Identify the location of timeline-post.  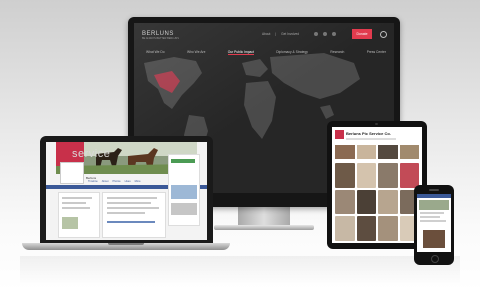
(134, 215).